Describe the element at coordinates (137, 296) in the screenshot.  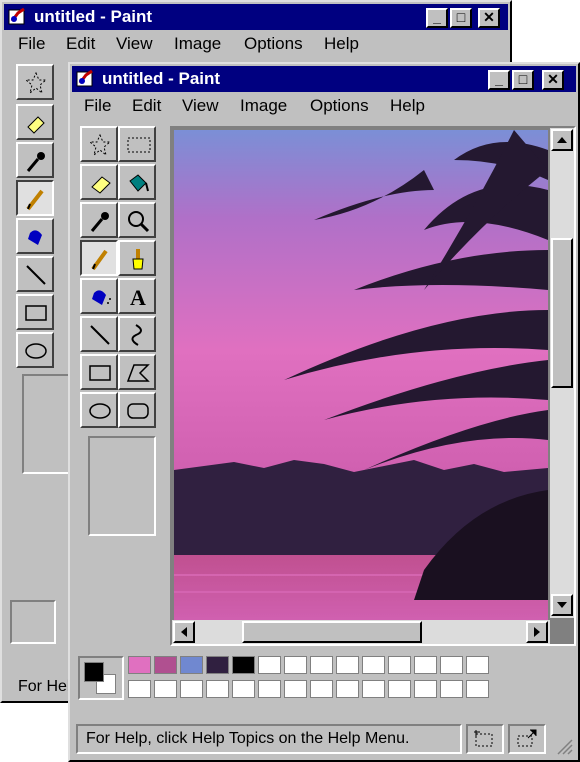
I see `tool-text: A` at that location.